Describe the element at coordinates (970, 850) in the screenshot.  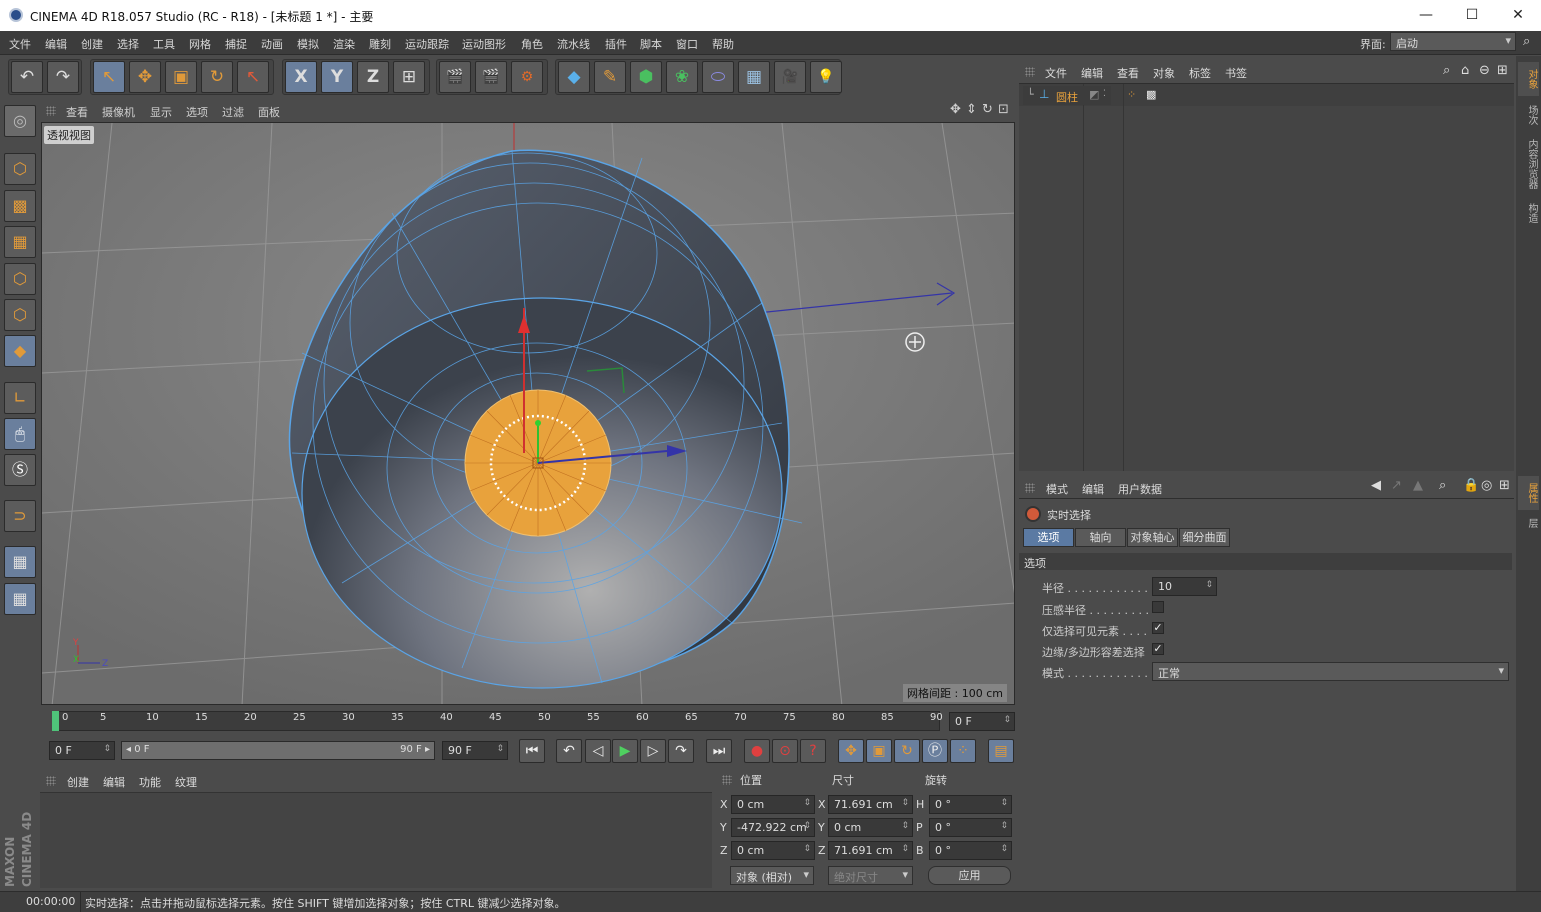
I see `rotation-b-field: 0 °` at that location.